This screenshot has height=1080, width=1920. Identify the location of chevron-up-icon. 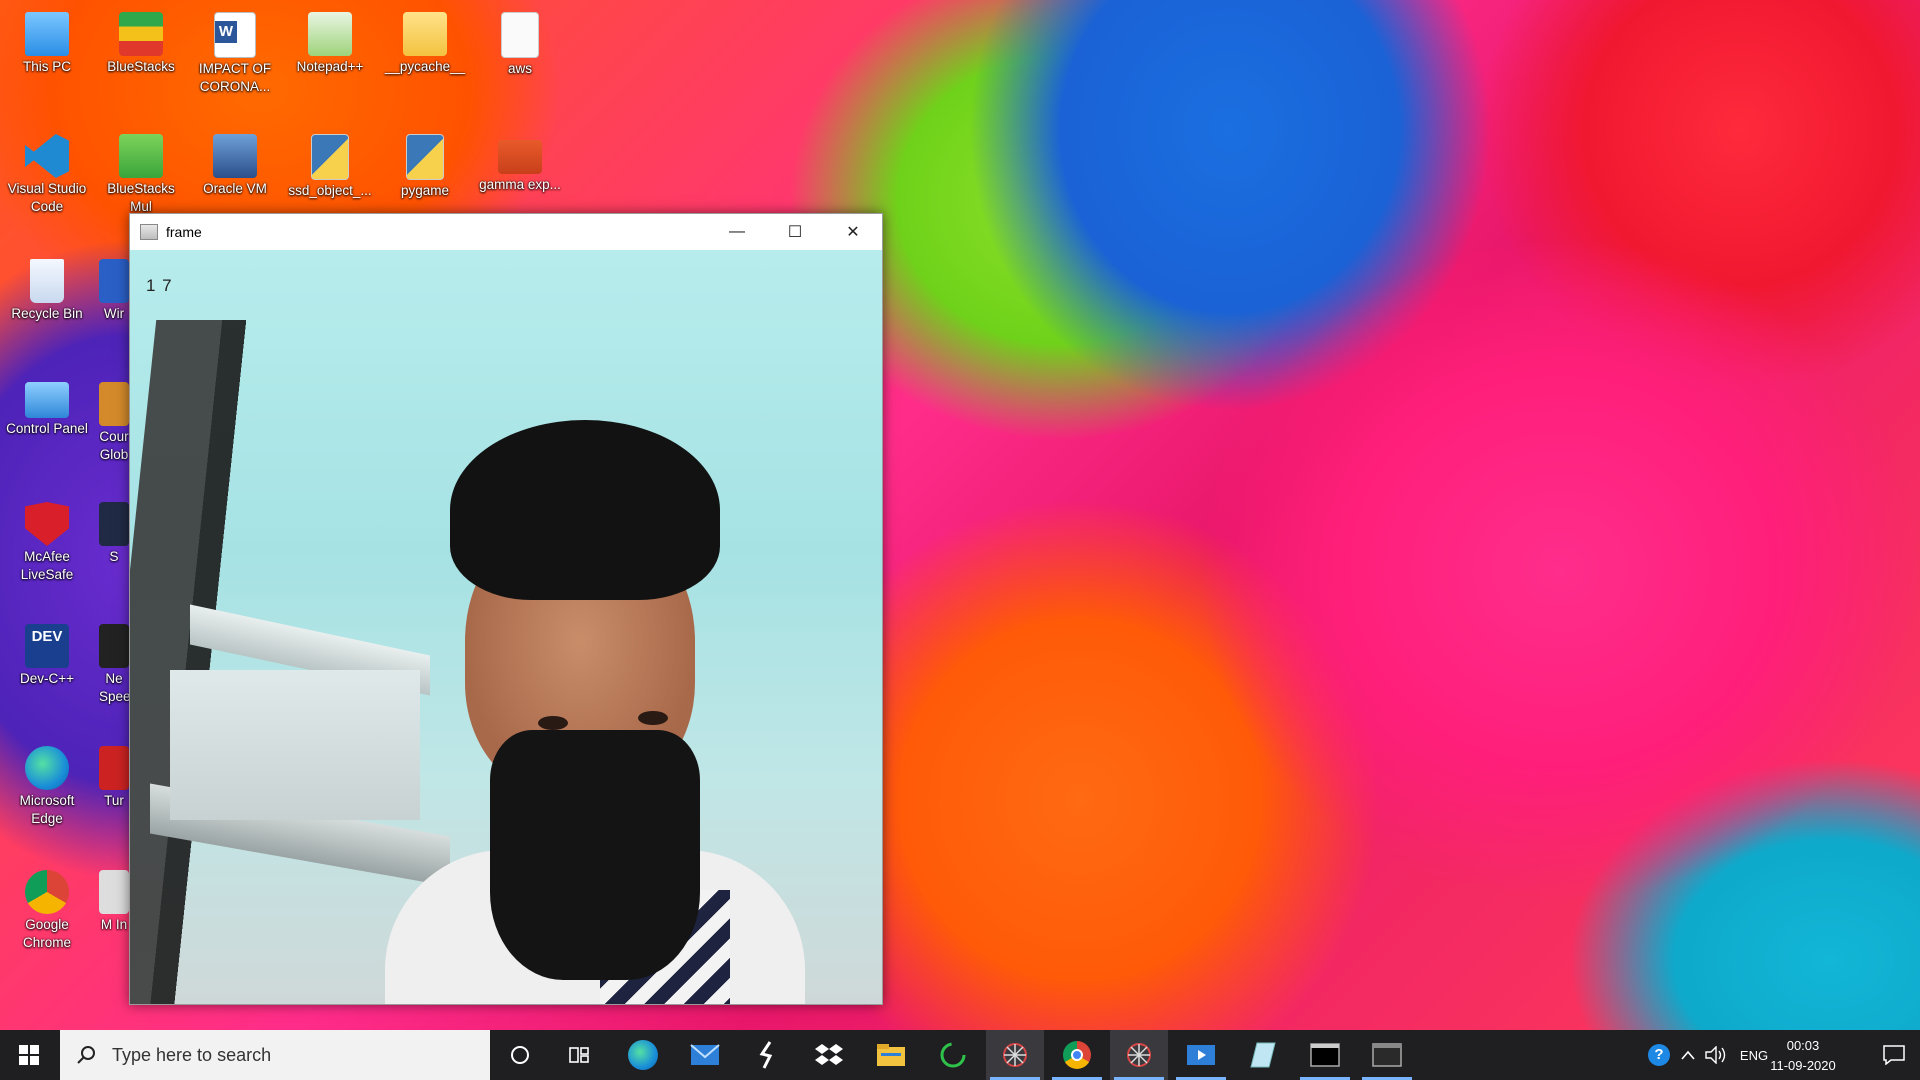
(1688, 1055).